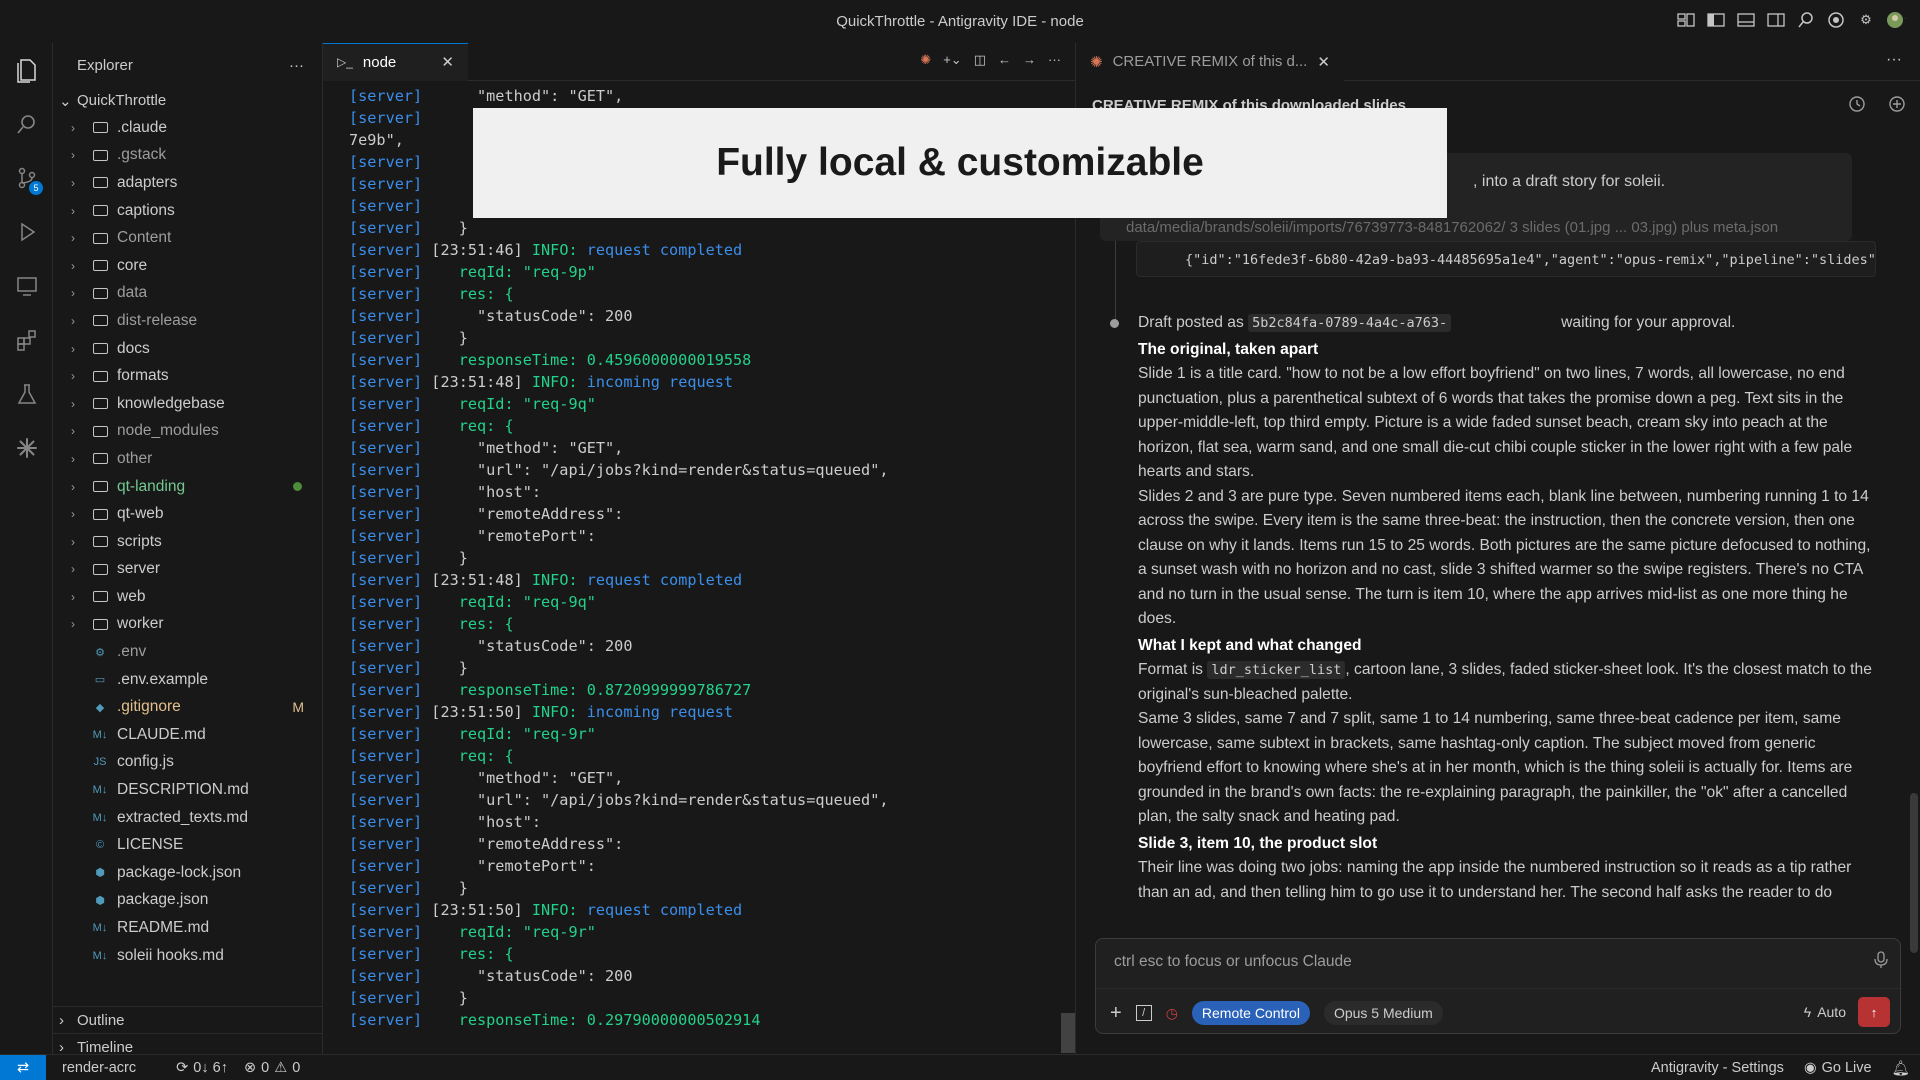 This screenshot has width=1920, height=1080. I want to click on settings-status: Antigravity - Settings, so click(1717, 1068).